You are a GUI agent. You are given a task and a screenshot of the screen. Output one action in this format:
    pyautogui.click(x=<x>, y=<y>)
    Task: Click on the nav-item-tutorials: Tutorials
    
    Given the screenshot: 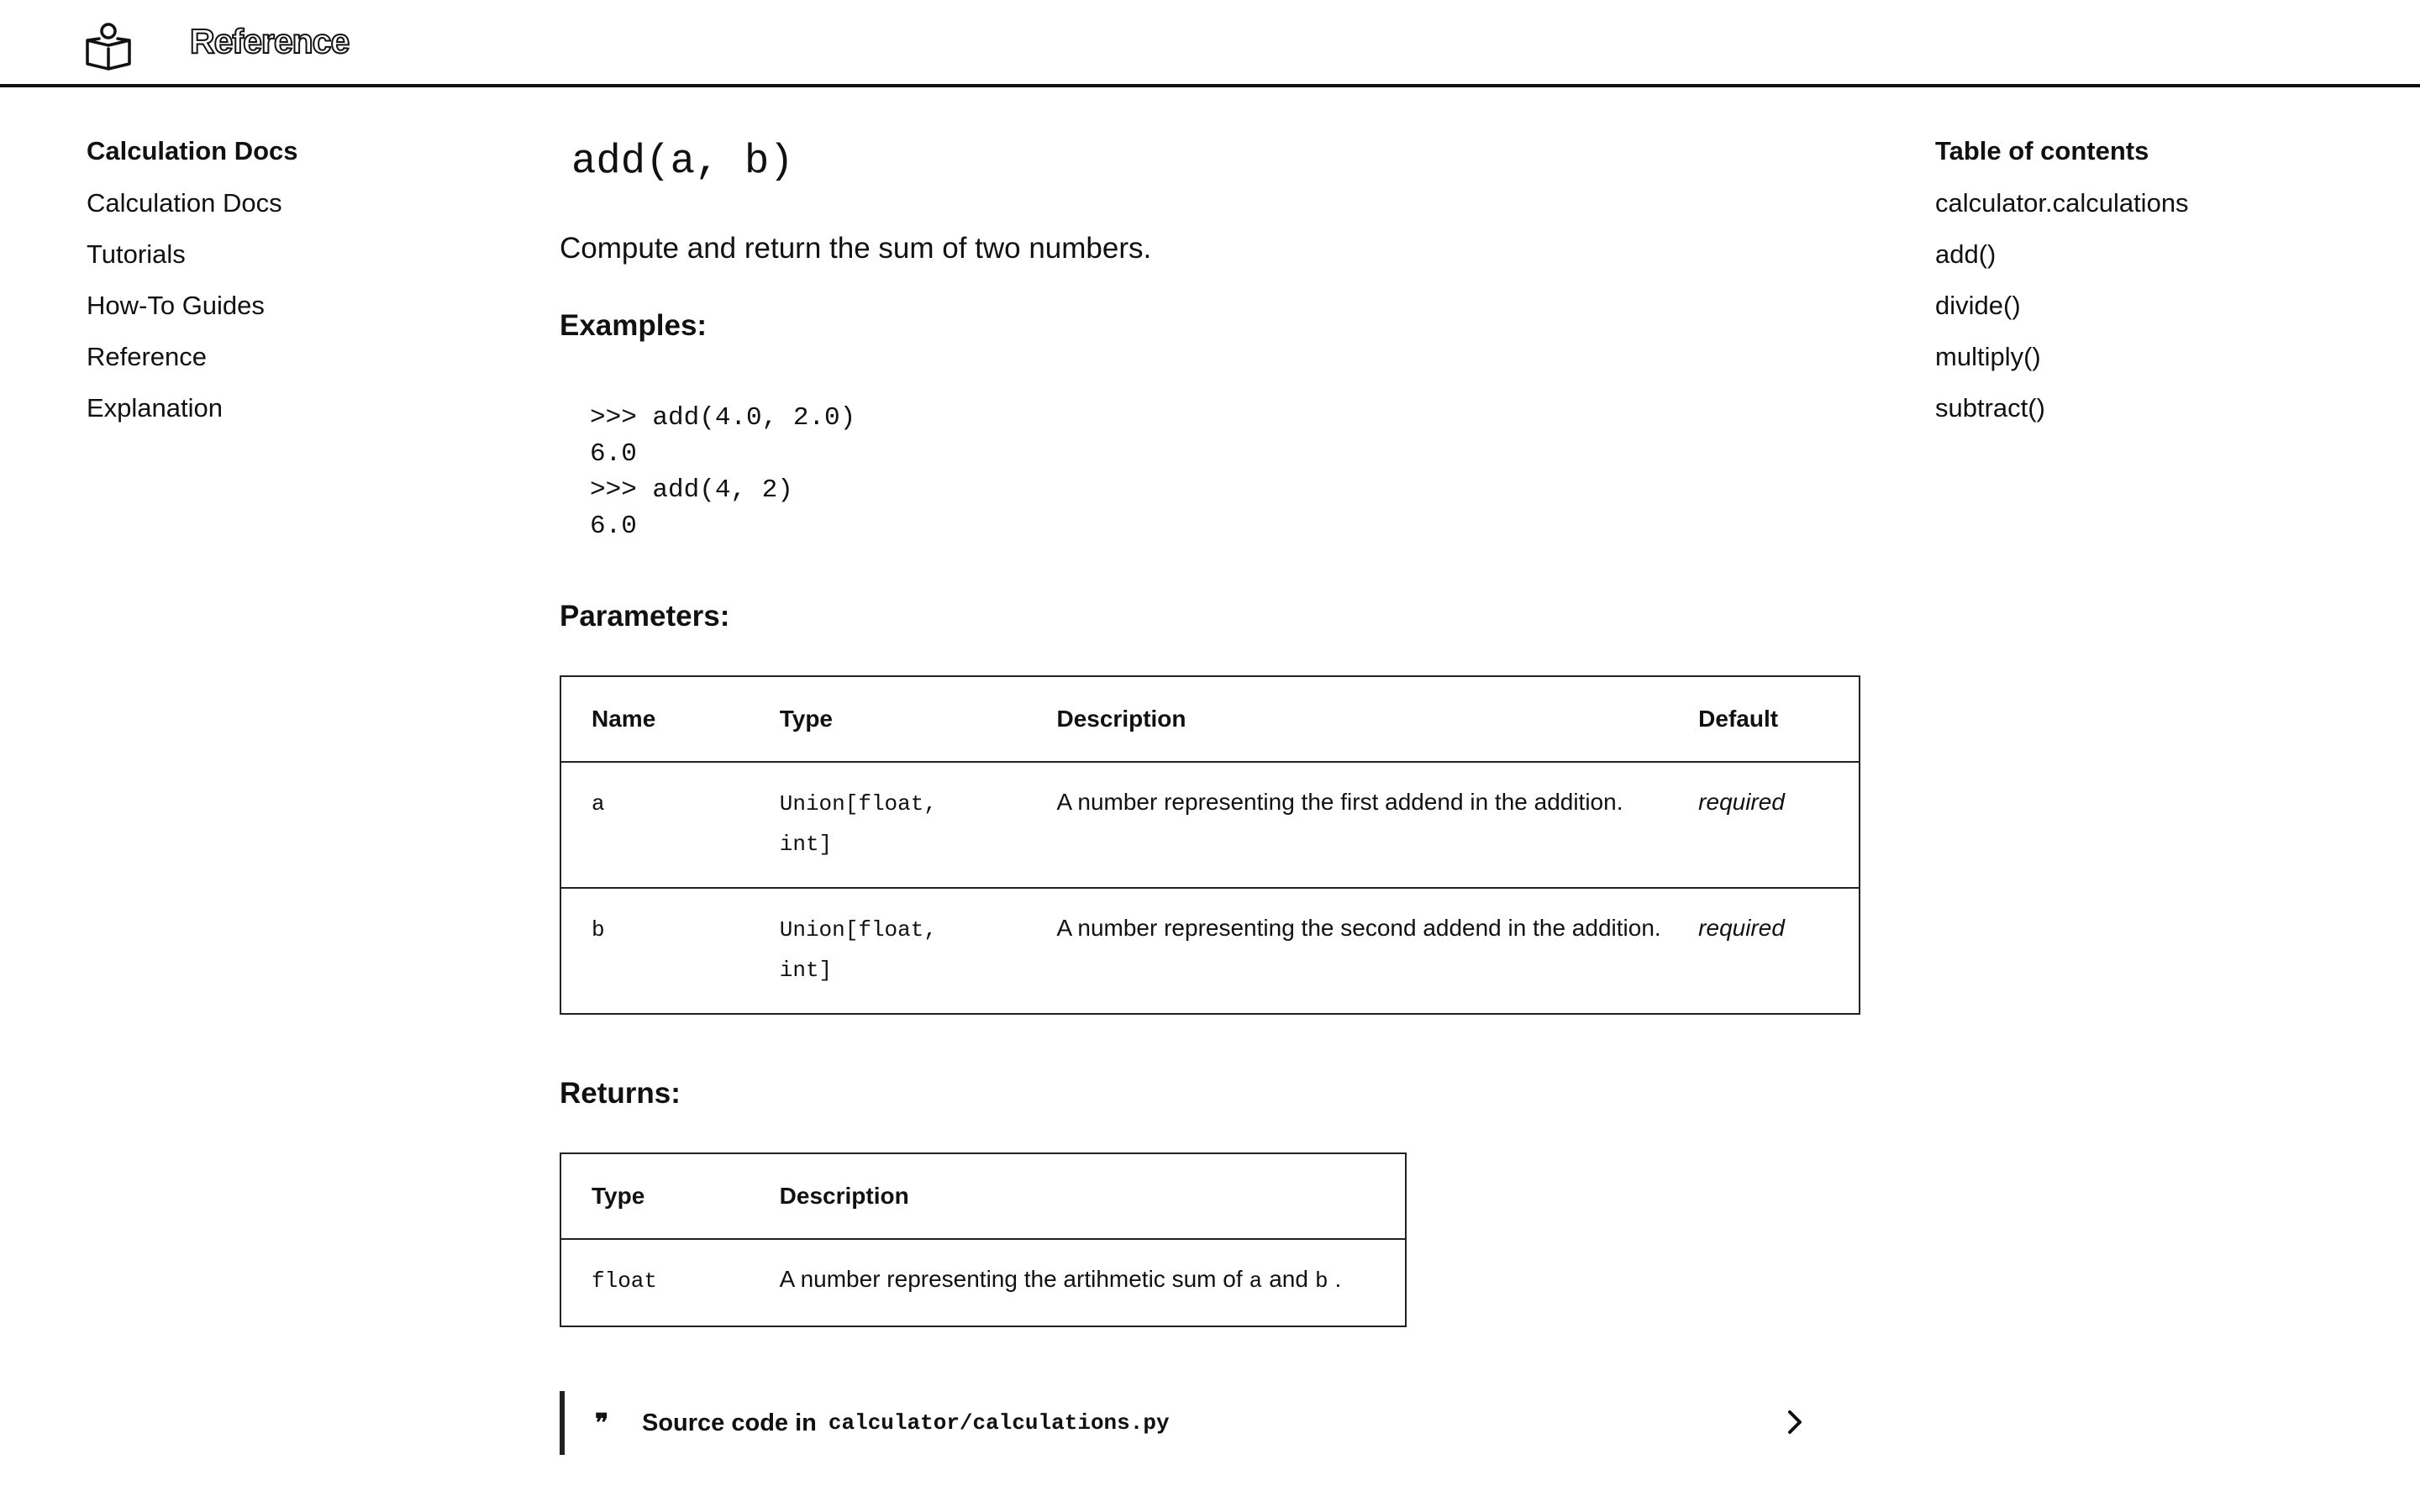 What is the action you would take?
    pyautogui.click(x=263, y=263)
    